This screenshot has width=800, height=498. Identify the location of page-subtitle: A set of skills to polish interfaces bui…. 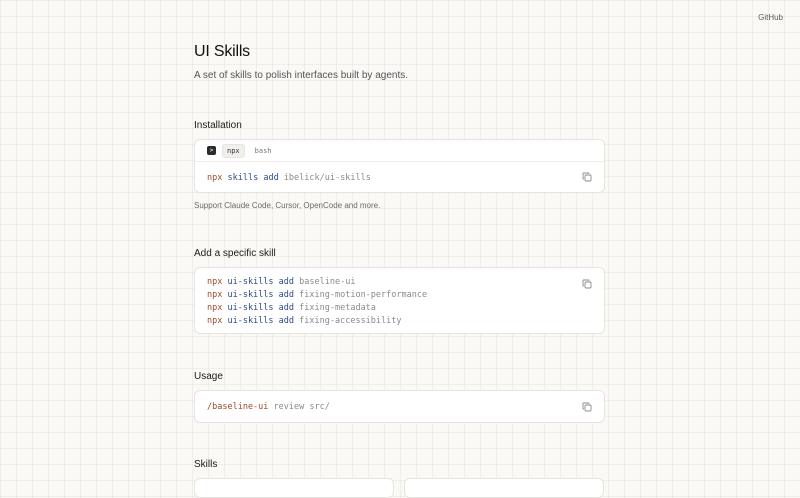
(301, 75).